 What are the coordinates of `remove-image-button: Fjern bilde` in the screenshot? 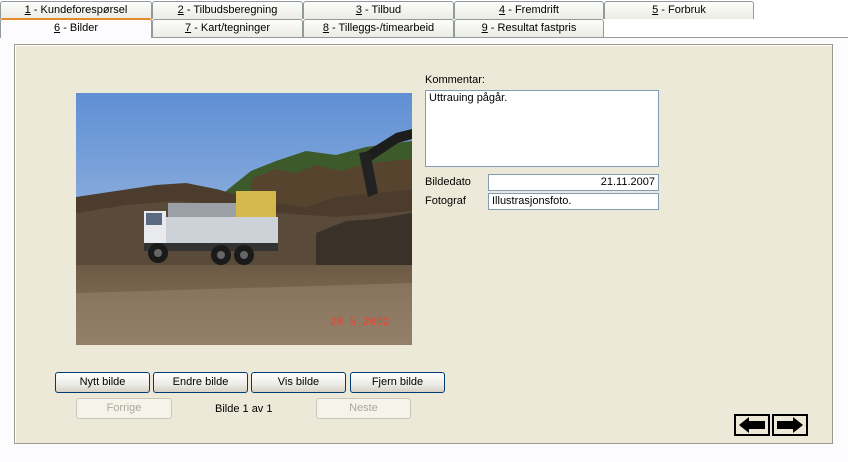 It's located at (397, 382).